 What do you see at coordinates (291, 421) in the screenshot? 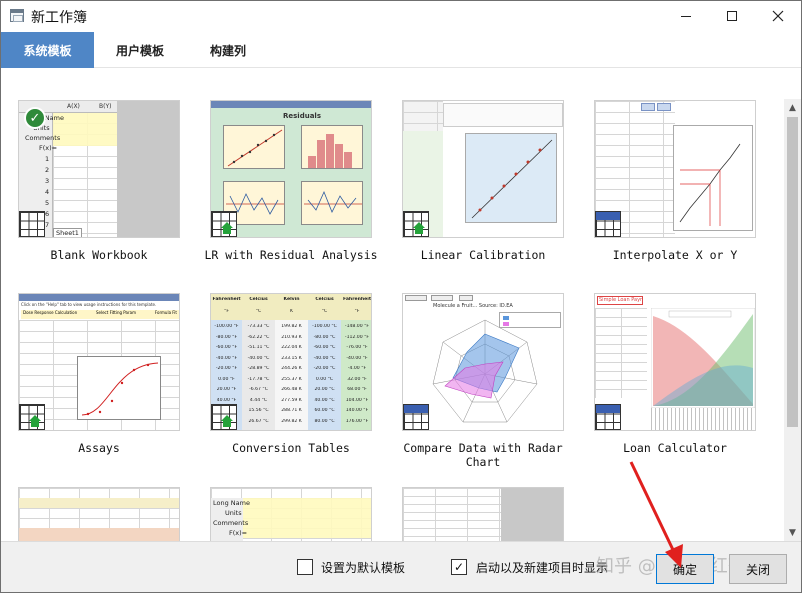
I see `conversion-cell: 299.82 K` at bounding box center [291, 421].